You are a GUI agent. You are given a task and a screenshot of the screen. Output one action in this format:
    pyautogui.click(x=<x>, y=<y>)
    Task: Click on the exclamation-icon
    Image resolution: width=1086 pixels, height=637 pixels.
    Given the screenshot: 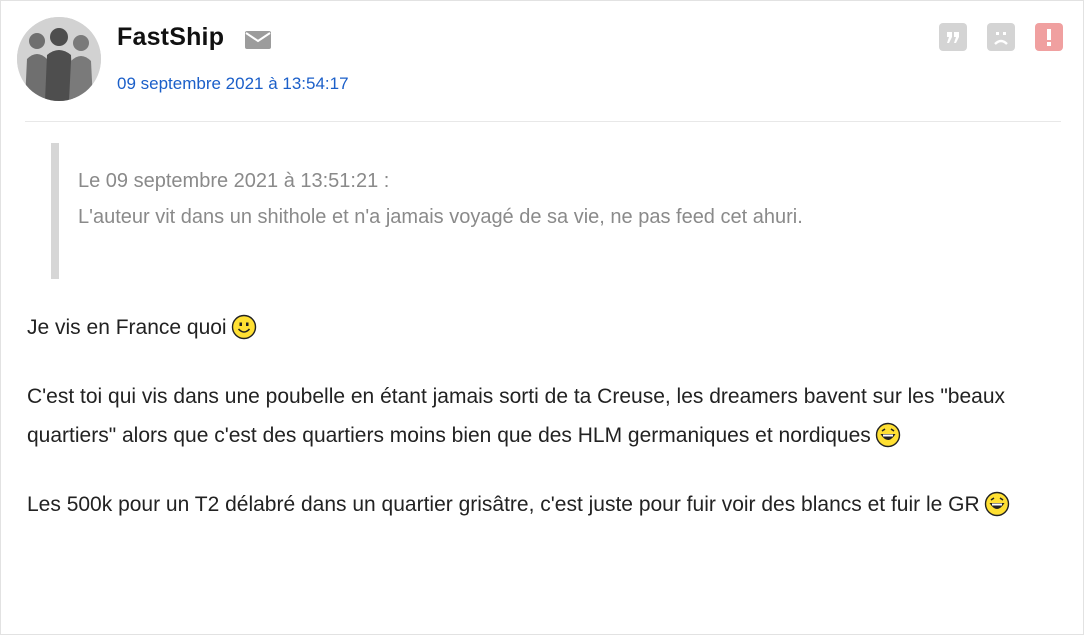 What is the action you would take?
    pyautogui.click(x=1049, y=37)
    